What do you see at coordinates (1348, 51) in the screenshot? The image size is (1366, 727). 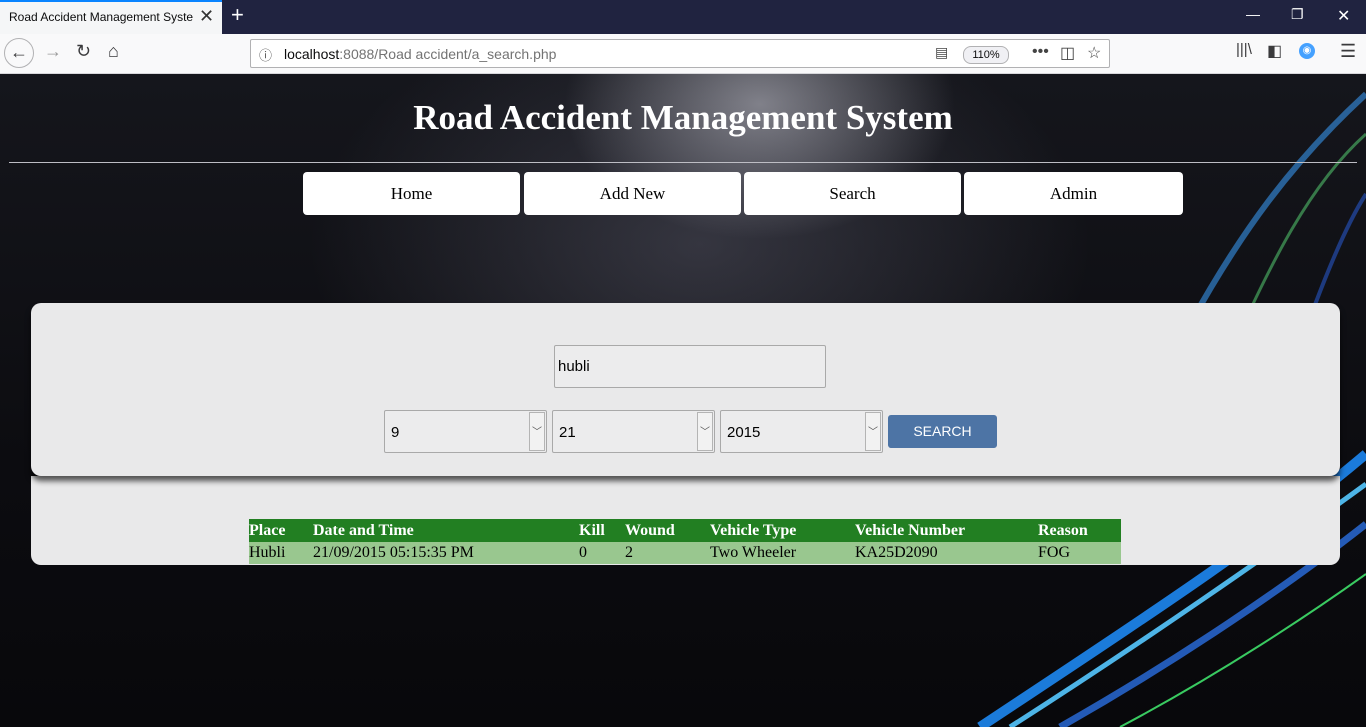 I see `menu-icon: ☰` at bounding box center [1348, 51].